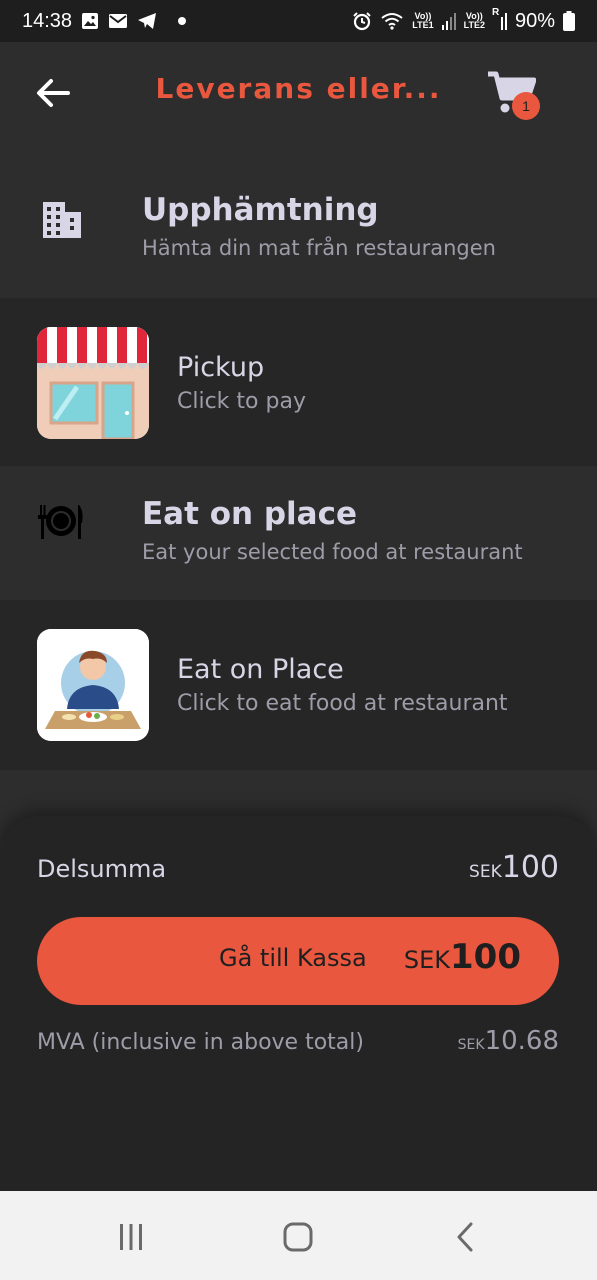 The width and height of the screenshot is (597, 1280). Describe the element at coordinates (521, 1041) in the screenshot. I see `vat-amount: 10.68` at that location.